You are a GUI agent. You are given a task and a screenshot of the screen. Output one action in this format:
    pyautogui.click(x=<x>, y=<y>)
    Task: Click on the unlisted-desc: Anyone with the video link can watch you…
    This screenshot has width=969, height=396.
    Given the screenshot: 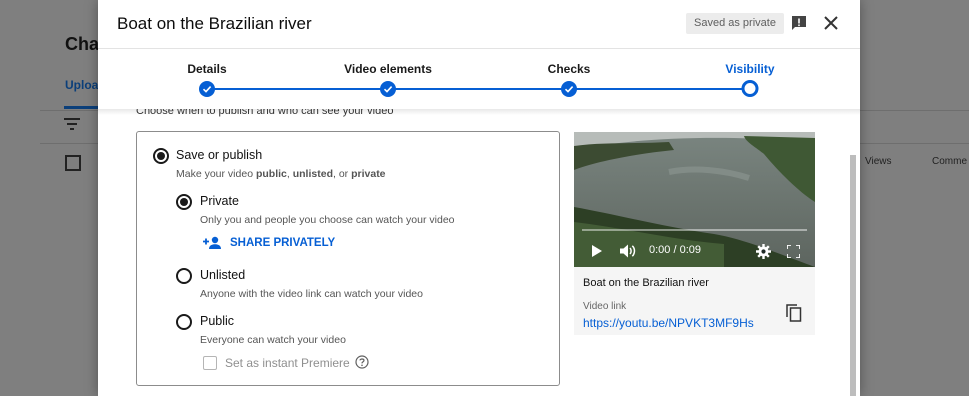 What is the action you would take?
    pyautogui.click(x=311, y=294)
    